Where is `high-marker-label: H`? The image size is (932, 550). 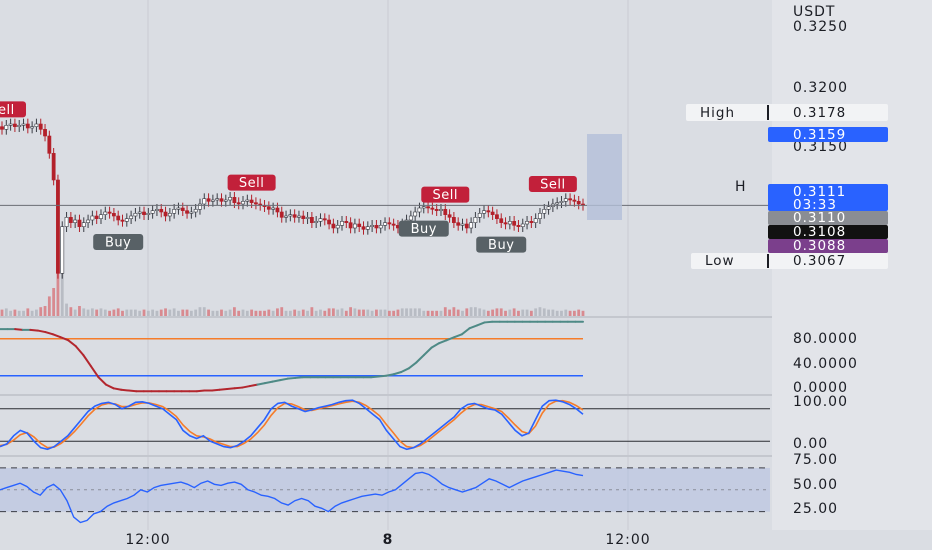
high-marker-label: H is located at coordinates (741, 187).